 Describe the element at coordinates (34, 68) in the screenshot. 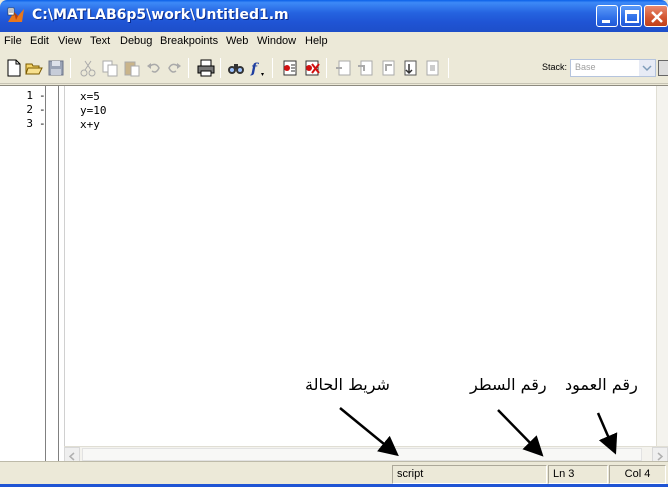

I see `open-folder-icon` at that location.